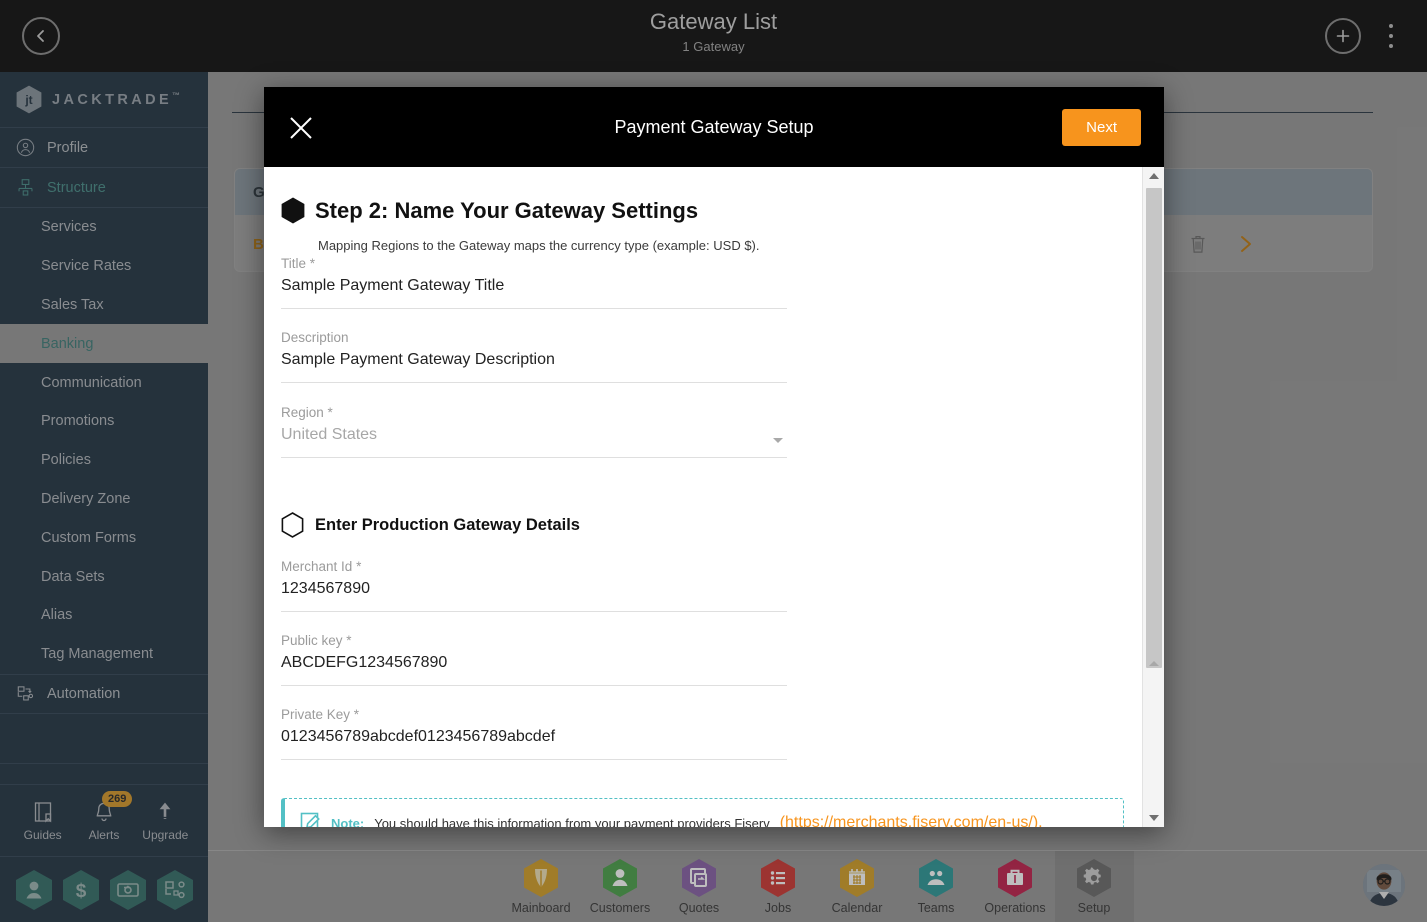 The image size is (1427, 922). What do you see at coordinates (447, 524) in the screenshot?
I see `section-title: Enter Production Gateway Details` at bounding box center [447, 524].